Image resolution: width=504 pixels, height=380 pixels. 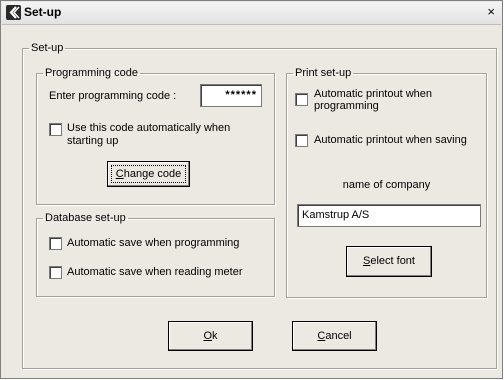 I want to click on title-bar: Set-up ×, so click(x=251, y=13).